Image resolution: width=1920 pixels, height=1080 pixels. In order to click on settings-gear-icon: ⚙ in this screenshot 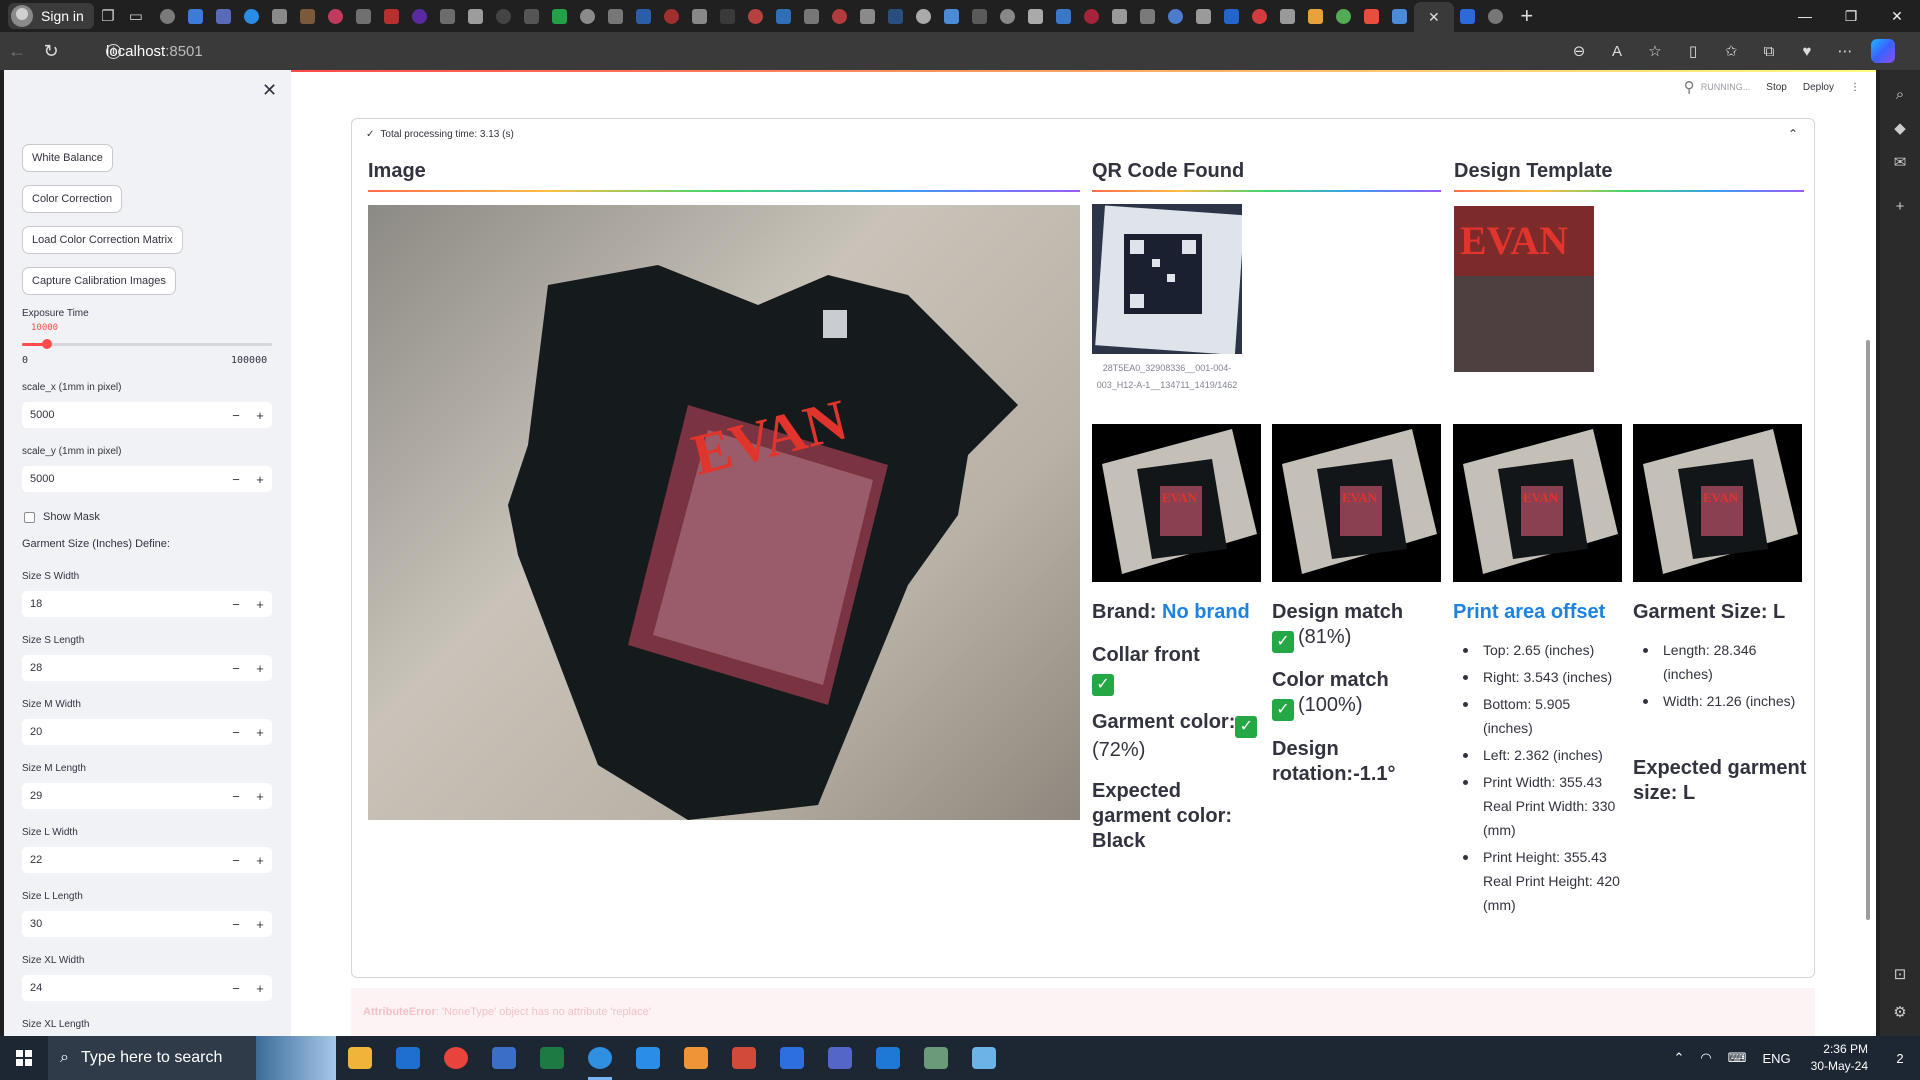, I will do `click(1900, 1012)`.